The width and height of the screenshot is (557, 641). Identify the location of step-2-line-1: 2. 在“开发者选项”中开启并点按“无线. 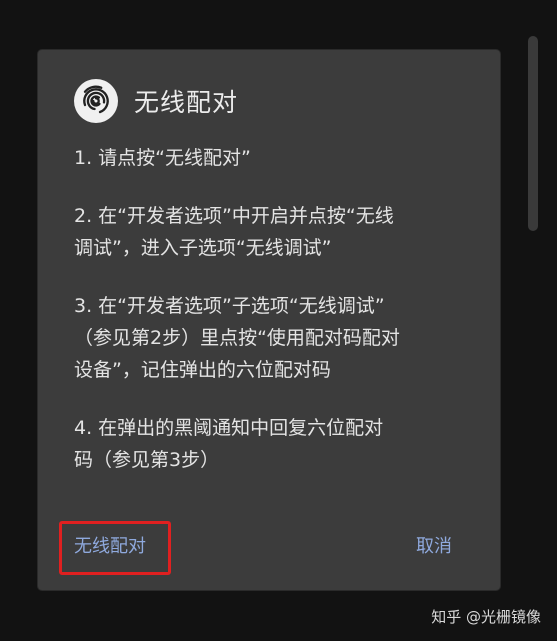
(234, 216).